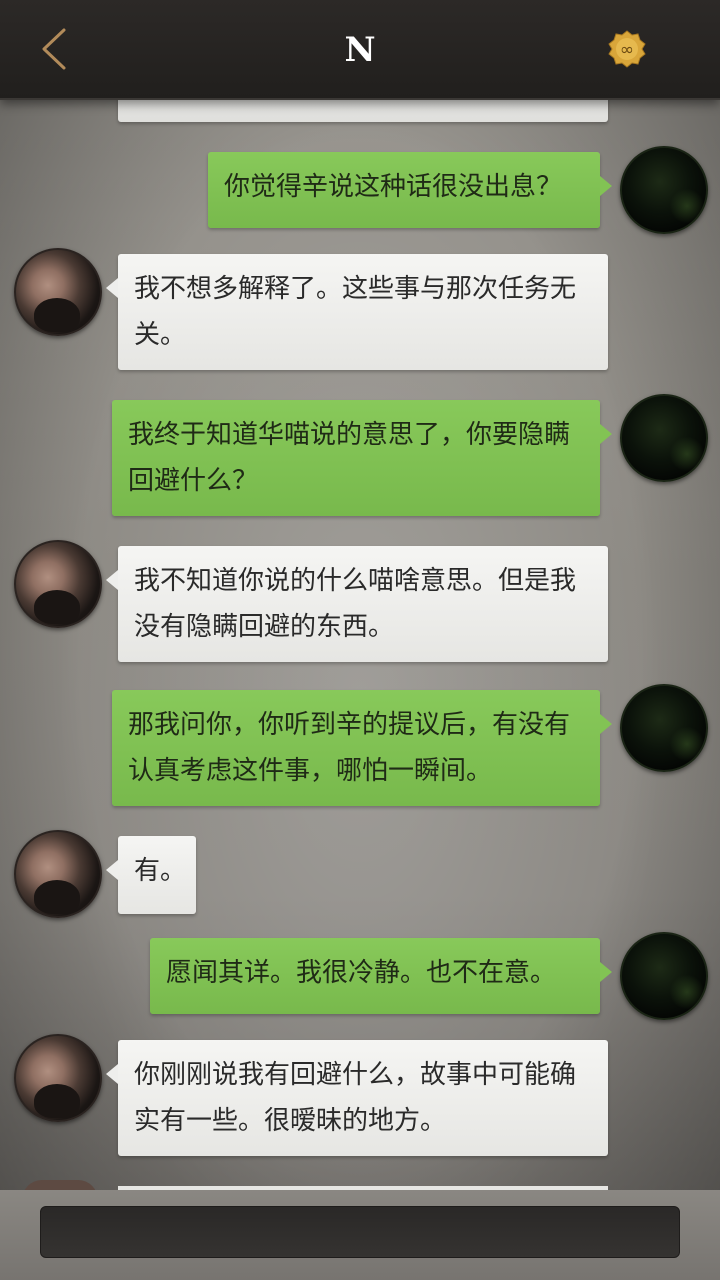  What do you see at coordinates (362, 458) in the screenshot?
I see `message-bubble-outgoing: 我终于知道华喵说的意思了，你要隐瞒回避什么？` at bounding box center [362, 458].